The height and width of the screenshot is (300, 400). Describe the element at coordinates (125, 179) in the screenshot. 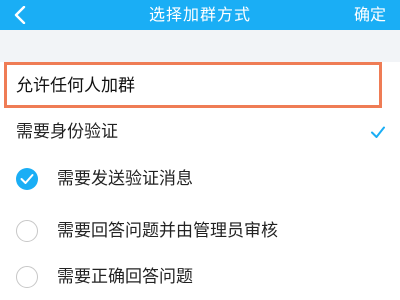

I see `sub-option-label: 需要发送验证消息` at that location.